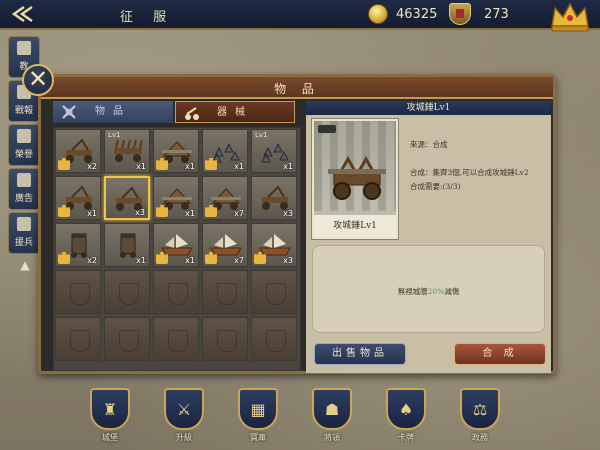 The height and width of the screenshot is (450, 600). Describe the element at coordinates (43, 14) in the screenshot. I see `back-button` at that location.